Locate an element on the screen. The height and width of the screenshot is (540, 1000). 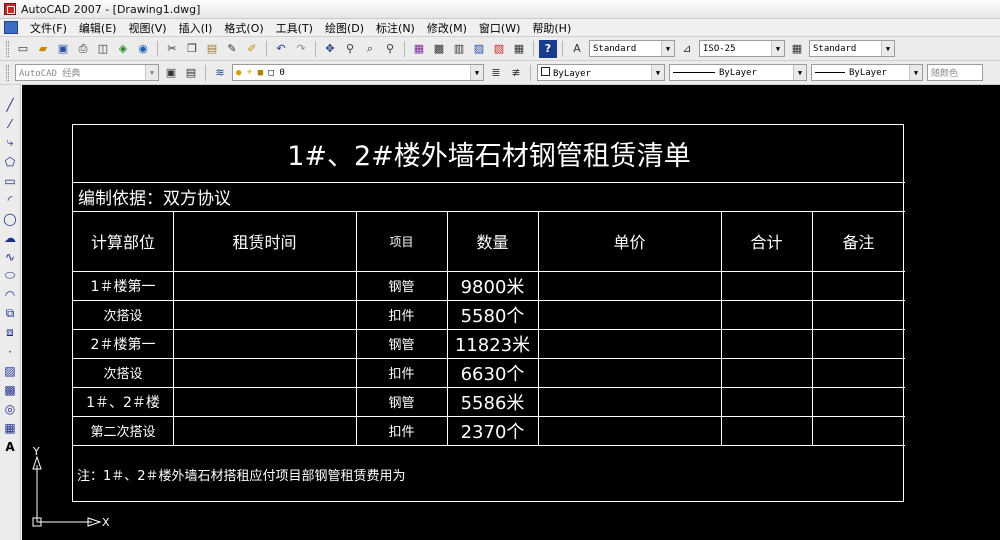
text-style-select: Standard ▼ is located at coordinates (632, 48).